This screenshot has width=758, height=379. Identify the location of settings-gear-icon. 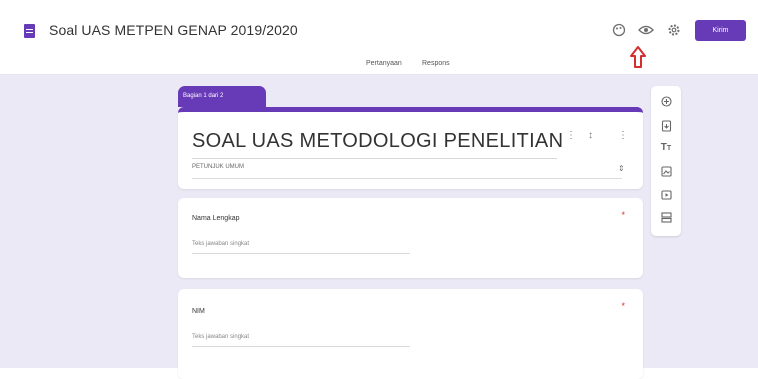
(674, 31).